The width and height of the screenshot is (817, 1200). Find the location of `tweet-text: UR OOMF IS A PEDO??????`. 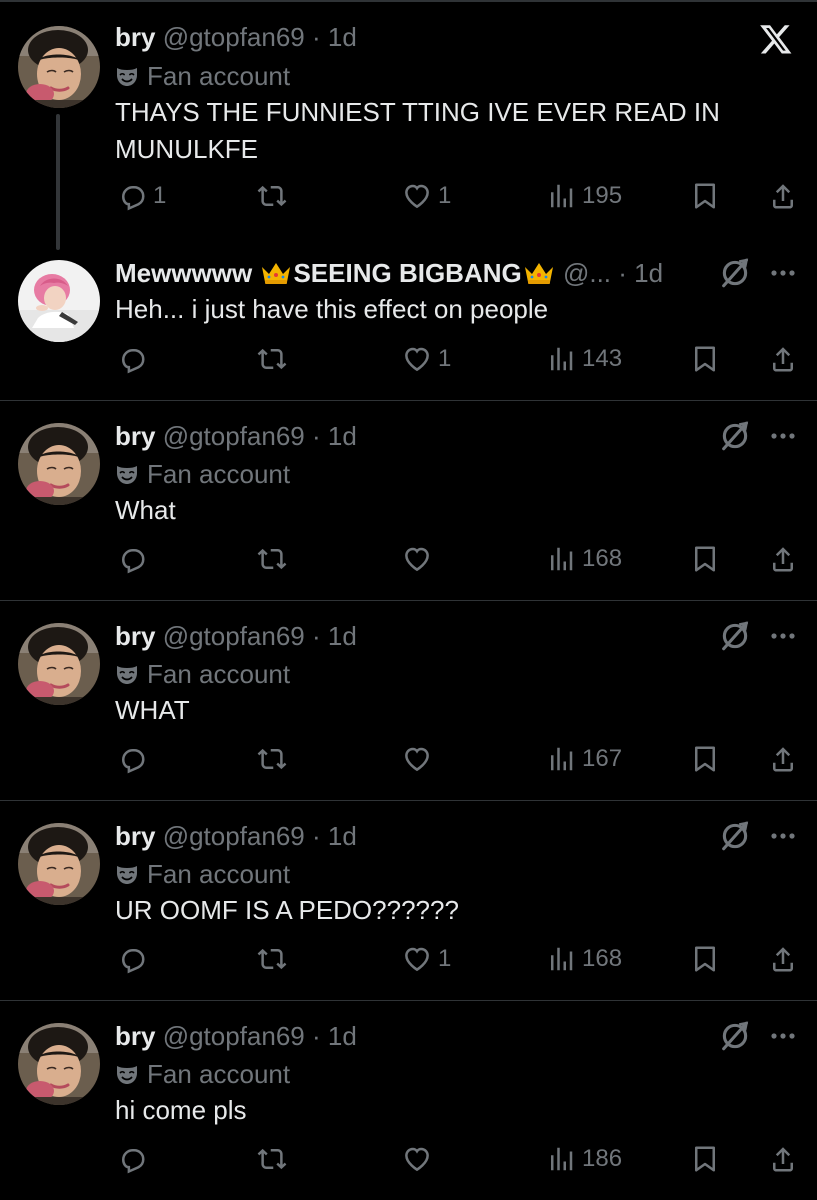

tweet-text: UR OOMF IS A PEDO?????? is located at coordinates (287, 910).